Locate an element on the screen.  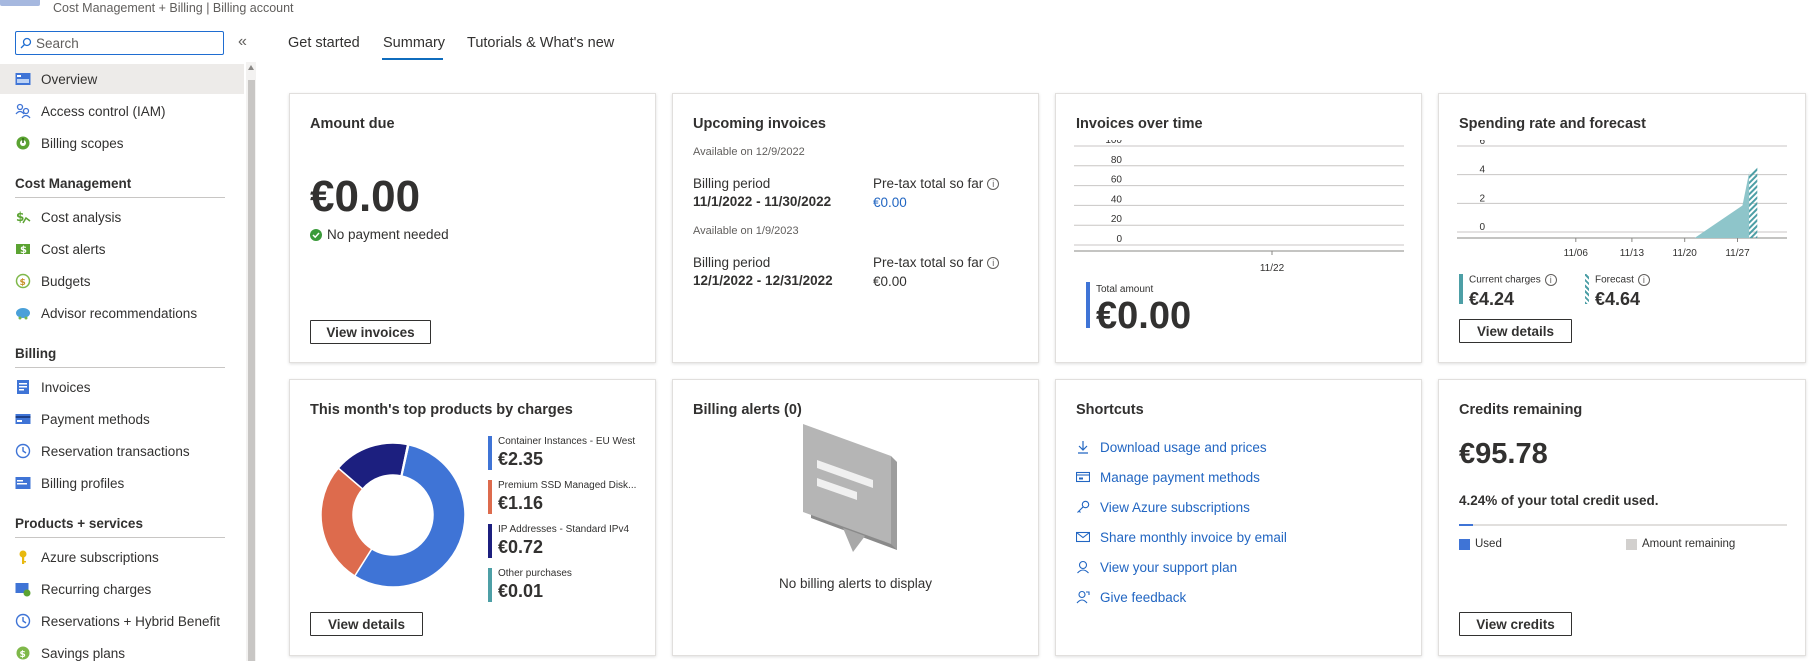
legend-label: Other purchases is located at coordinates (535, 573).